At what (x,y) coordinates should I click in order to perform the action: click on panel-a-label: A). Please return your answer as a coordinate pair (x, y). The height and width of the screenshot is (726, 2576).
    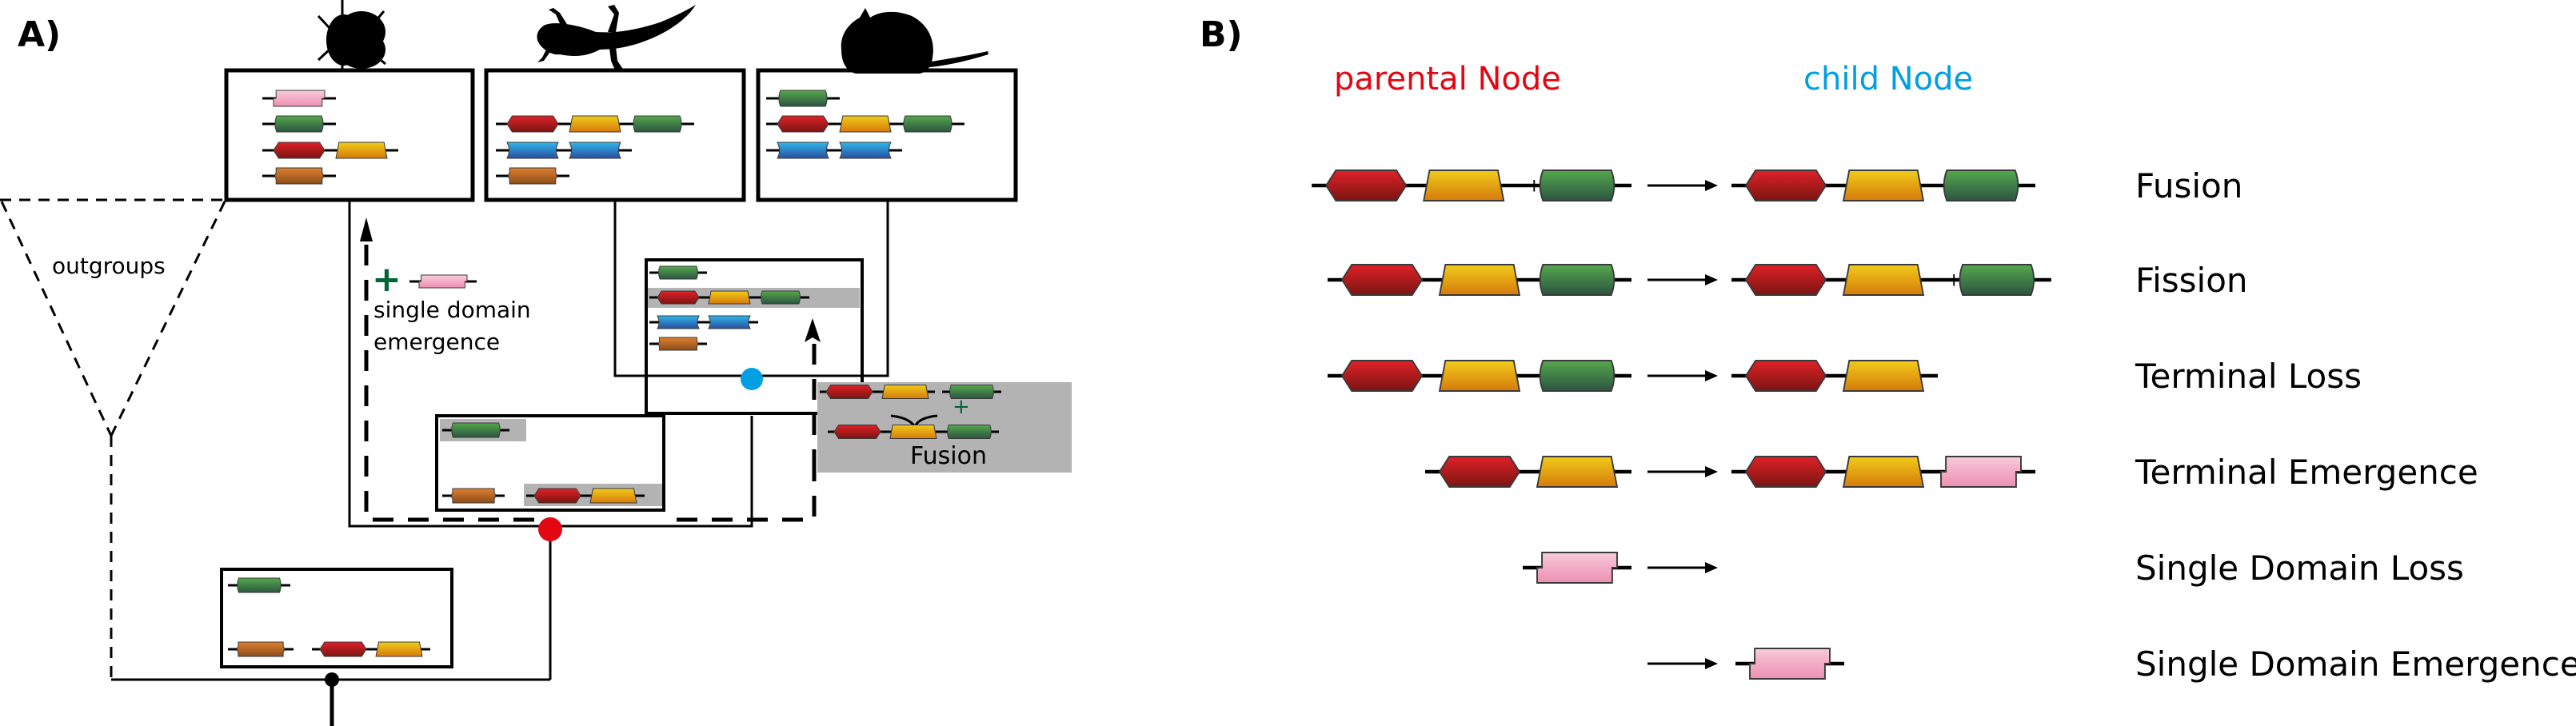
    Looking at the image, I should click on (40, 34).